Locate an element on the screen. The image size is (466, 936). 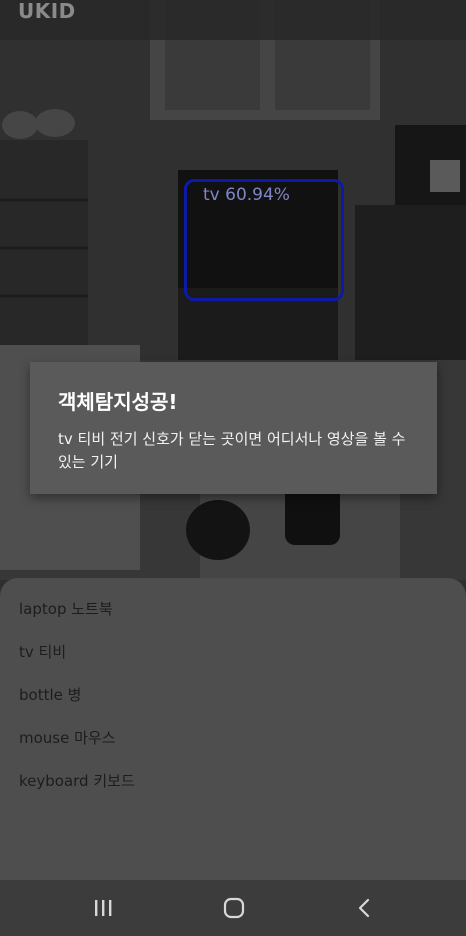
detection-box: tv 60.94% is located at coordinates (264, 240).